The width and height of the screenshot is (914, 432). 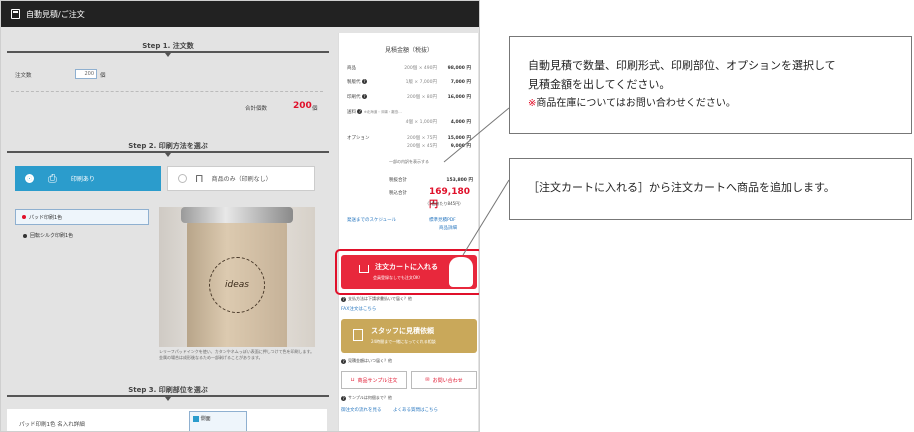 I want to click on callout2-text: ［注文カートに入れる］から注文カートへ商品を追加します。, so click(x=681, y=187).